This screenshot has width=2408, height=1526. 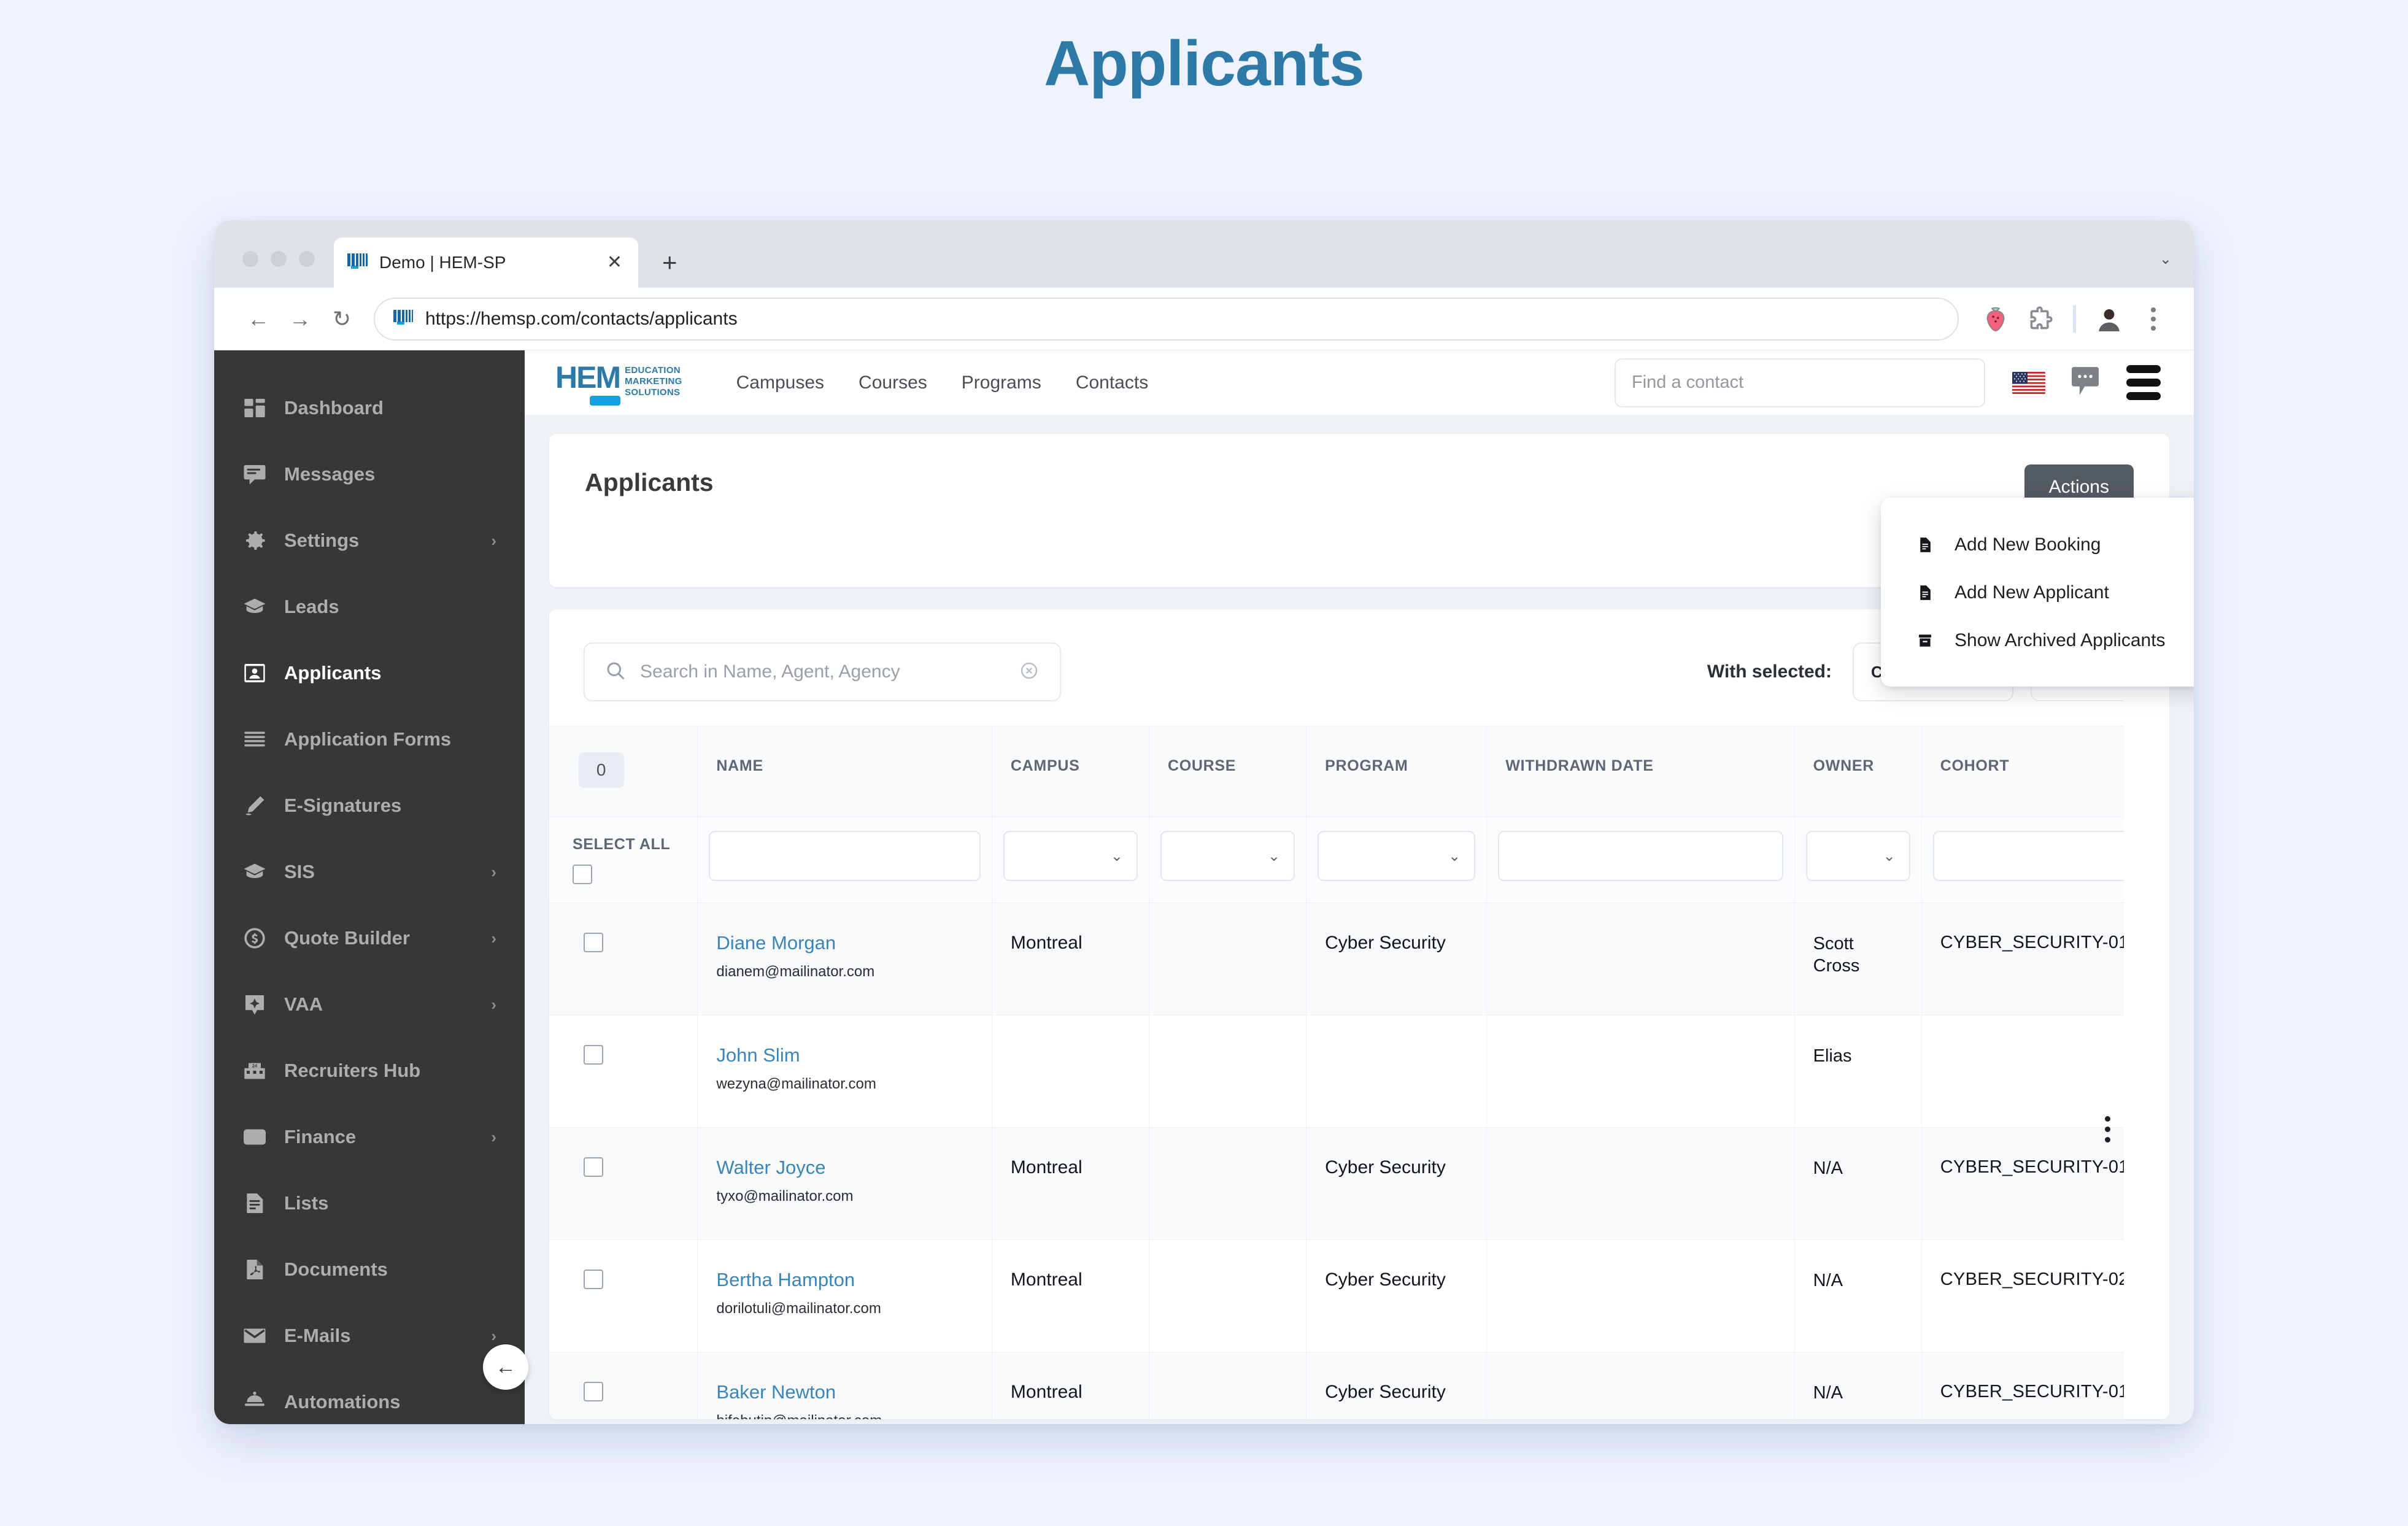 I want to click on sidebar-item-label: Quote Builder, so click(x=347, y=938).